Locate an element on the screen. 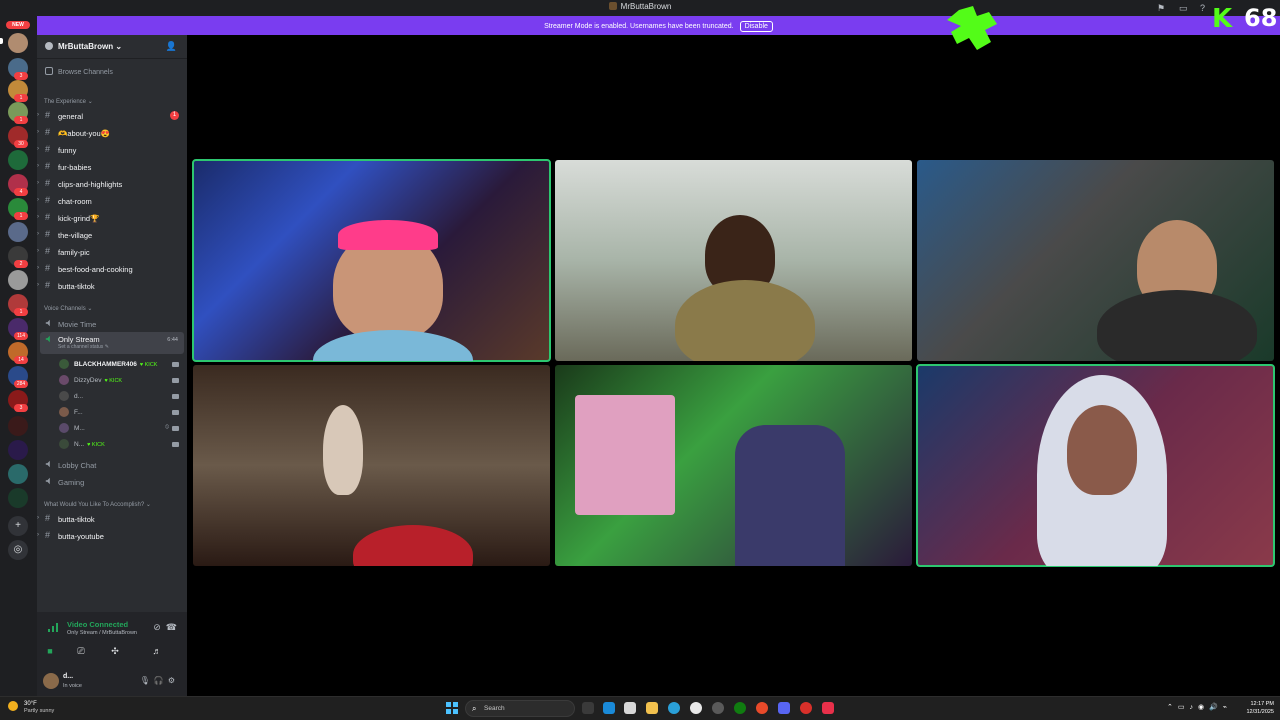 The height and width of the screenshot is (720, 1280). disable-button: Disable is located at coordinates (756, 26).